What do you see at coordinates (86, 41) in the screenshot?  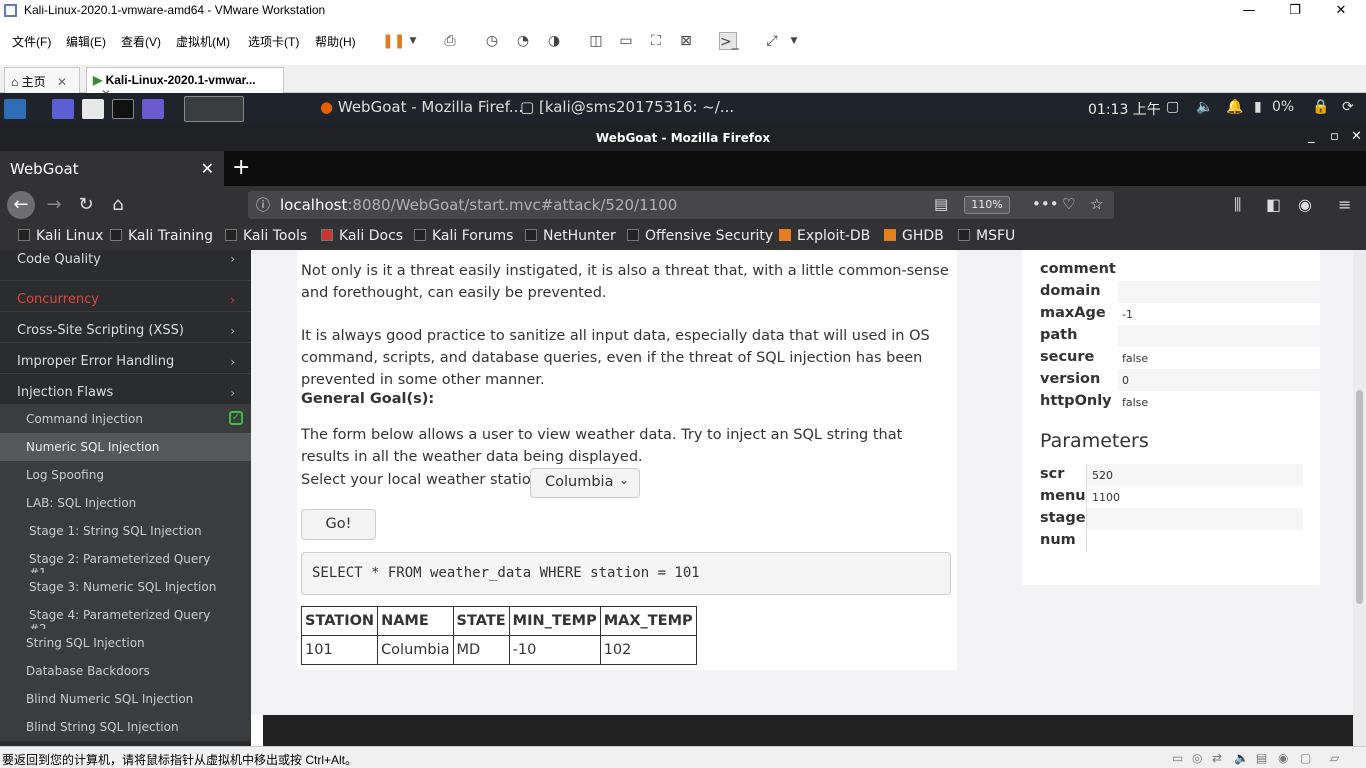 I see `menu-edit: 编辑(E)` at bounding box center [86, 41].